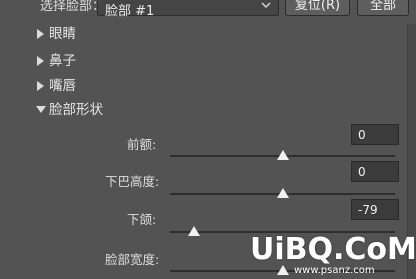 This screenshot has width=416, height=279. What do you see at coordinates (41, 110) in the screenshot?
I see `collapse-triangle-icon` at bounding box center [41, 110].